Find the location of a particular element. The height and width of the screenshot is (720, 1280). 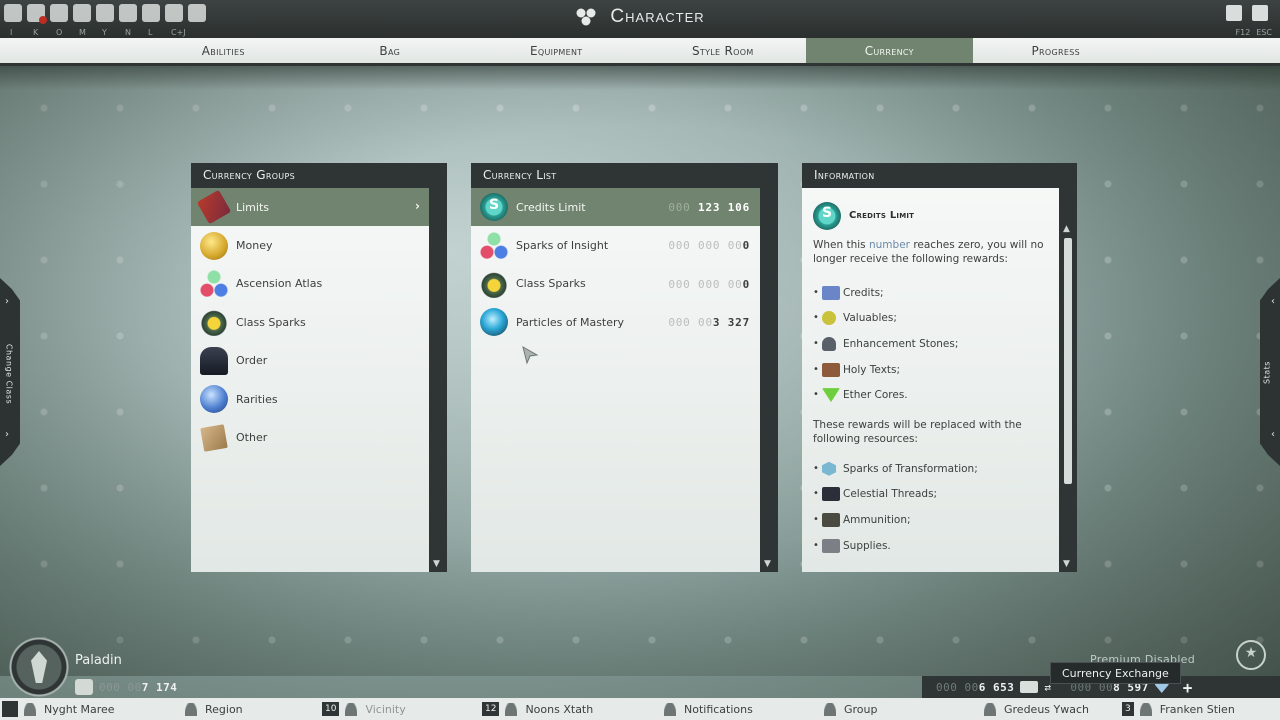

group-item-label: Limits is located at coordinates (252, 207).